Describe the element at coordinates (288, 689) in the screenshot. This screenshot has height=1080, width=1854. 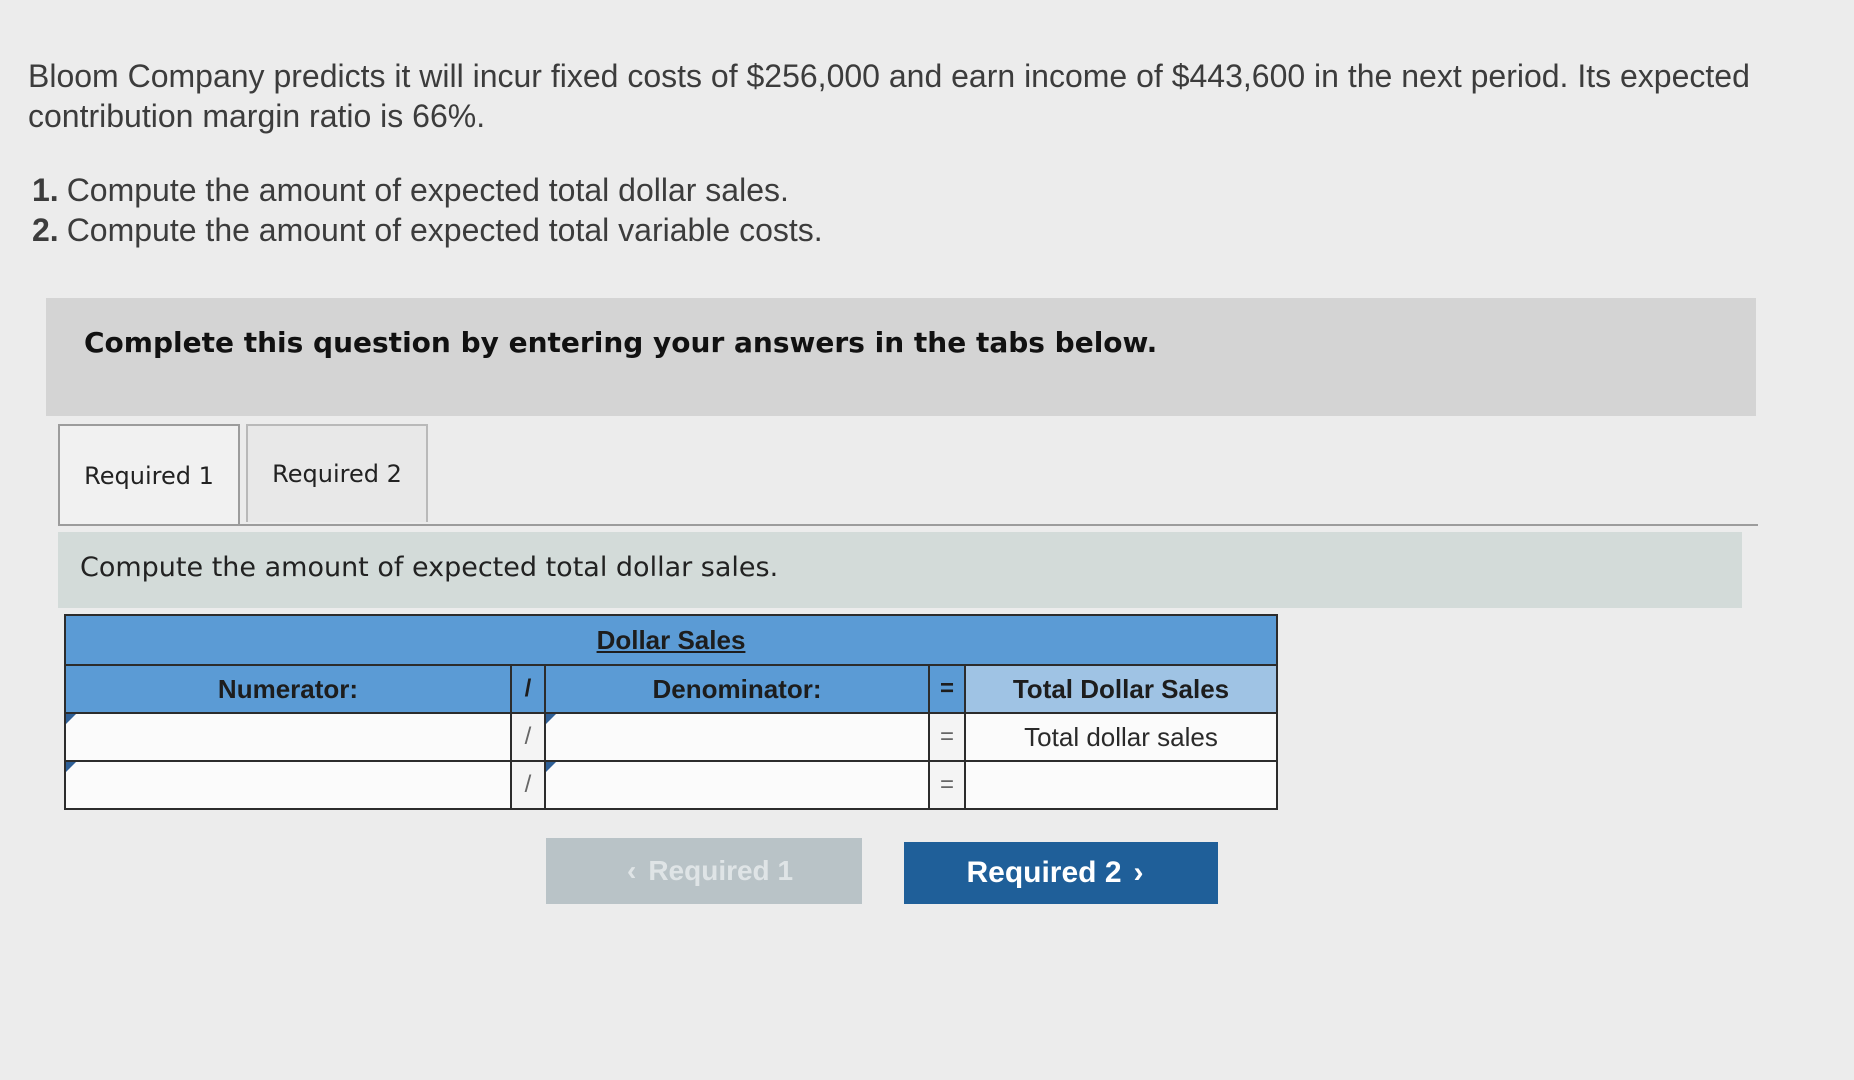
I see `numerator-header: Numerator:` at that location.